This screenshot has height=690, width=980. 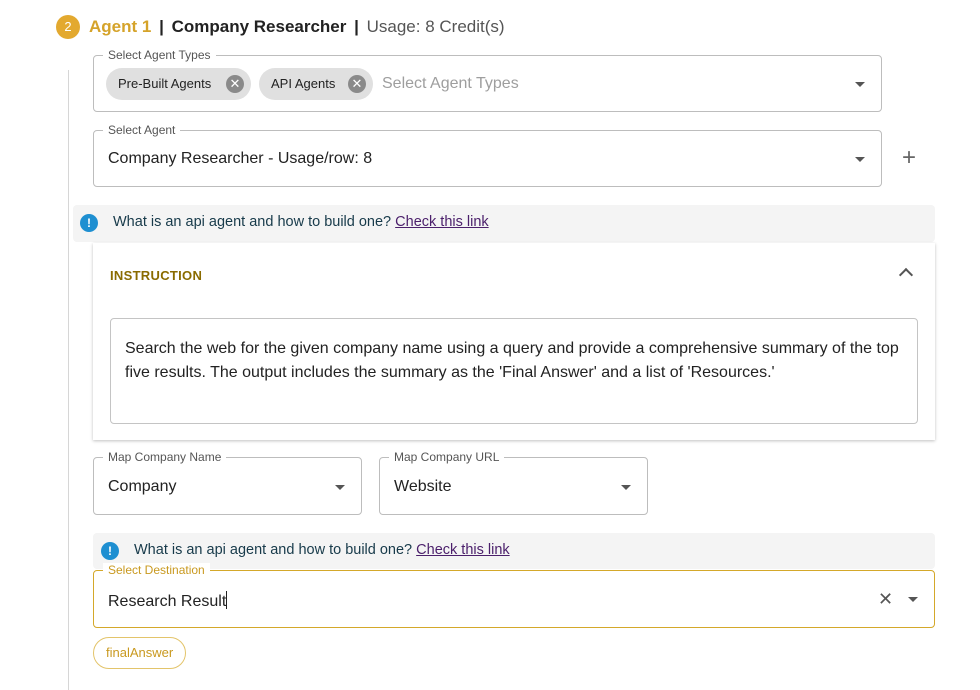 What do you see at coordinates (165, 83) in the screenshot?
I see `chip-label: Pre-Built Agents` at bounding box center [165, 83].